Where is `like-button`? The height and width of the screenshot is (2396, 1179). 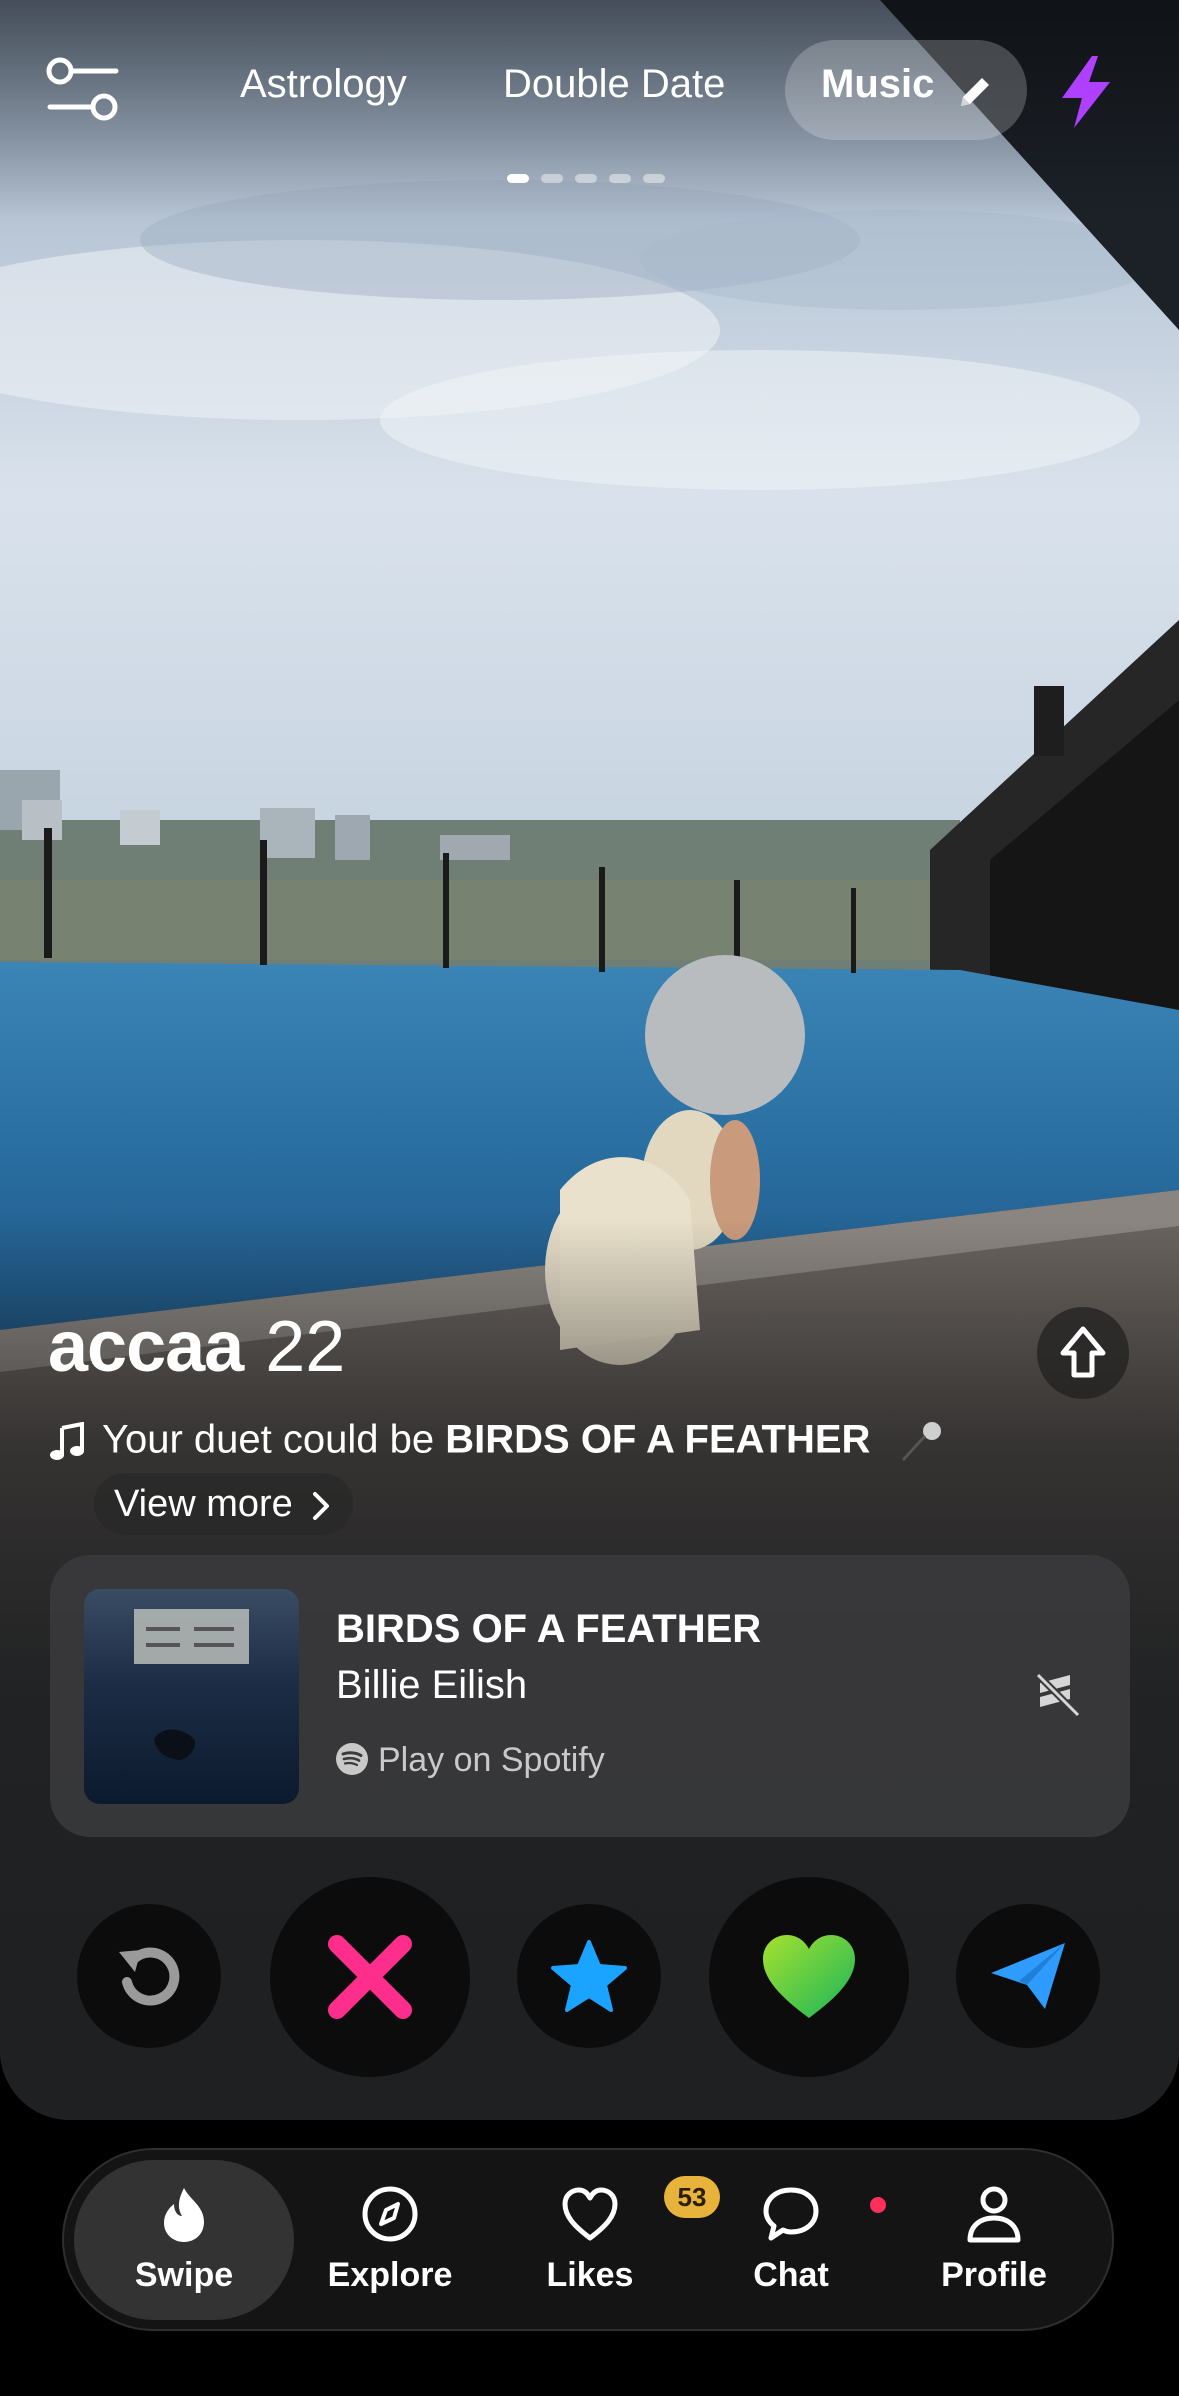 like-button is located at coordinates (809, 1977).